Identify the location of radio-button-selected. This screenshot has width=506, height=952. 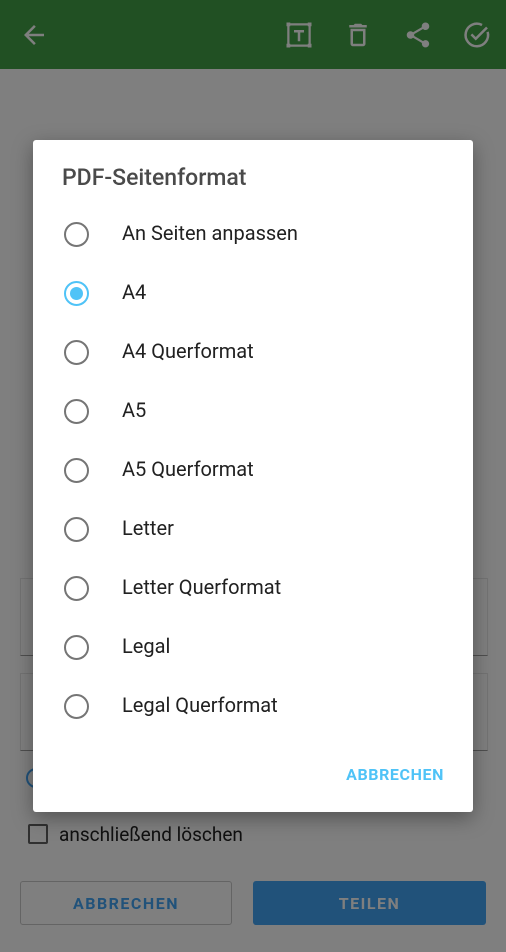
(76, 293).